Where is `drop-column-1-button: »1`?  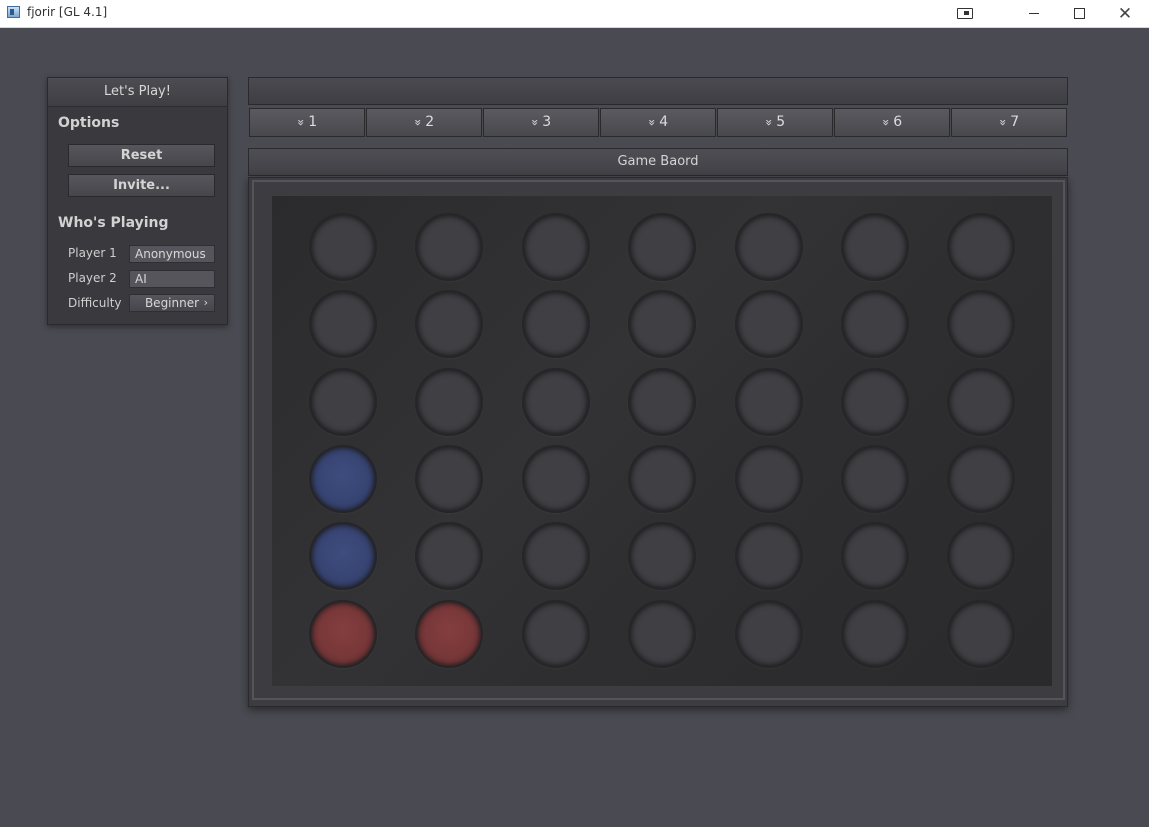
drop-column-1-button: »1 is located at coordinates (307, 122).